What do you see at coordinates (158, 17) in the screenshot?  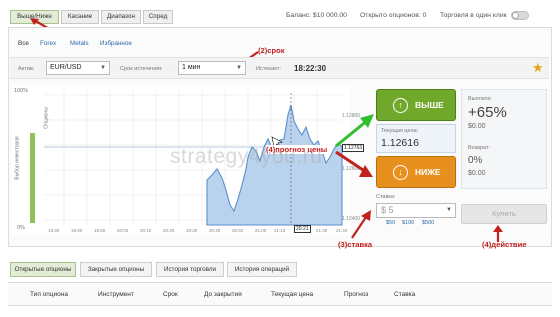 I see `tab-spread: Спред` at bounding box center [158, 17].